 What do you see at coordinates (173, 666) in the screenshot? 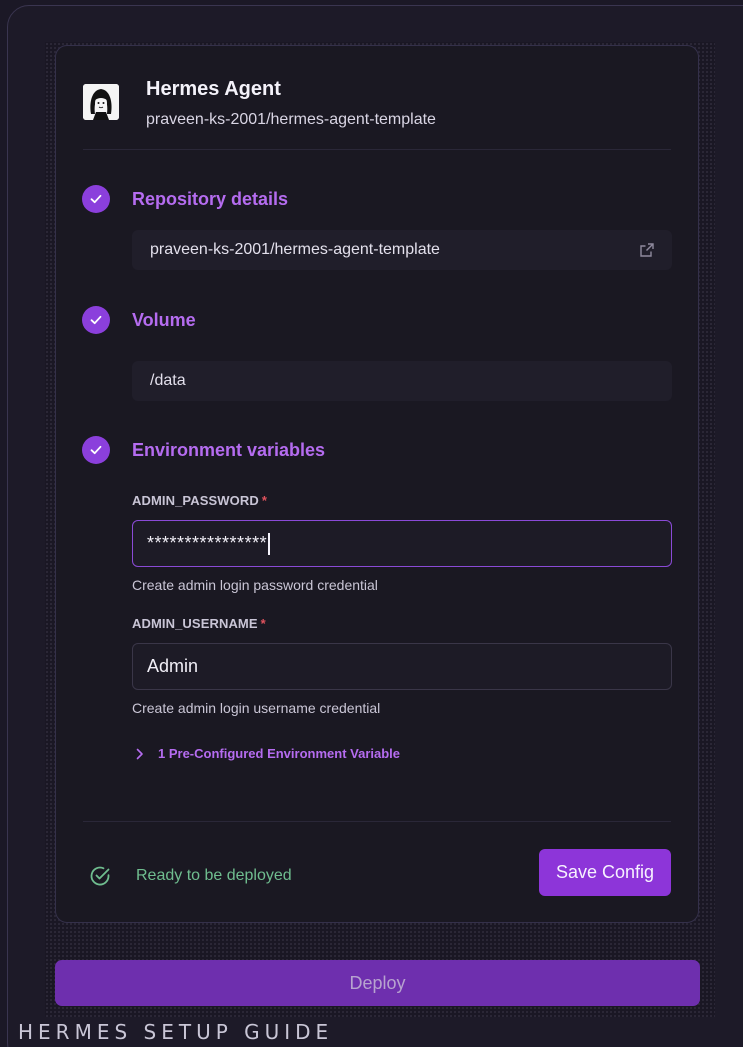
I see `admin-username-value: Admin` at bounding box center [173, 666].